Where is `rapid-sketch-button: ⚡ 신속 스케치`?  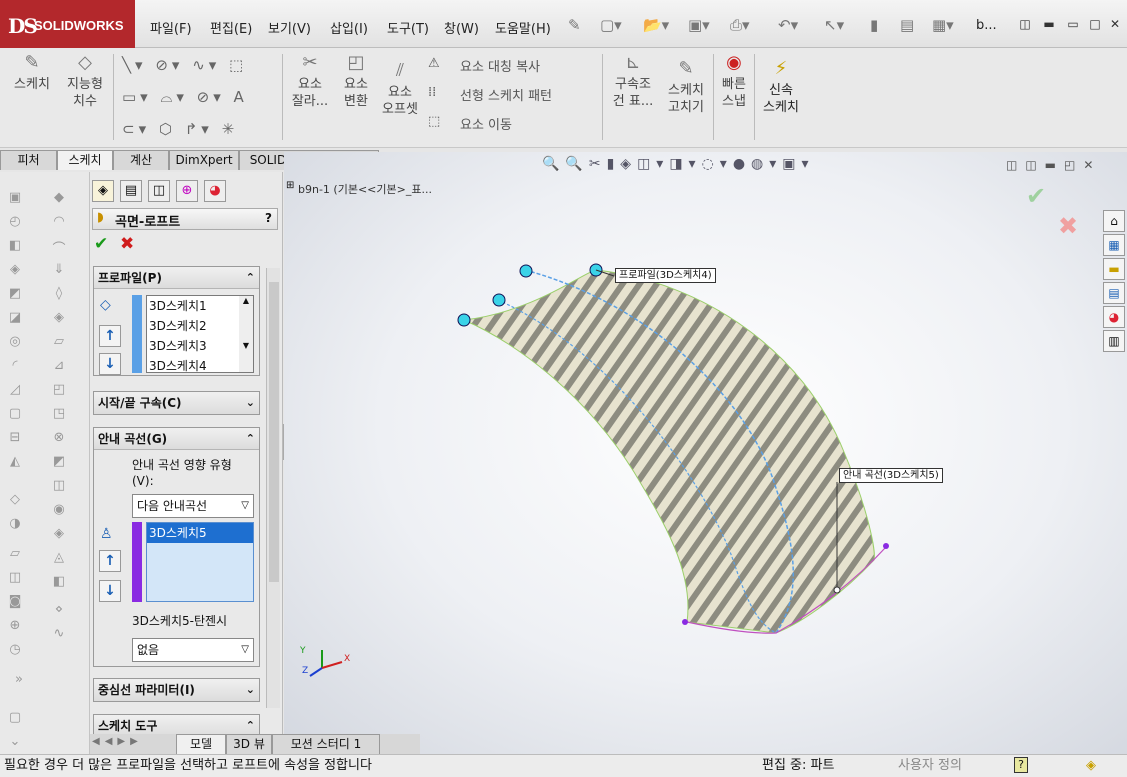
rapid-sketch-button: ⚡ 신속 스케치 is located at coordinates (781, 88).